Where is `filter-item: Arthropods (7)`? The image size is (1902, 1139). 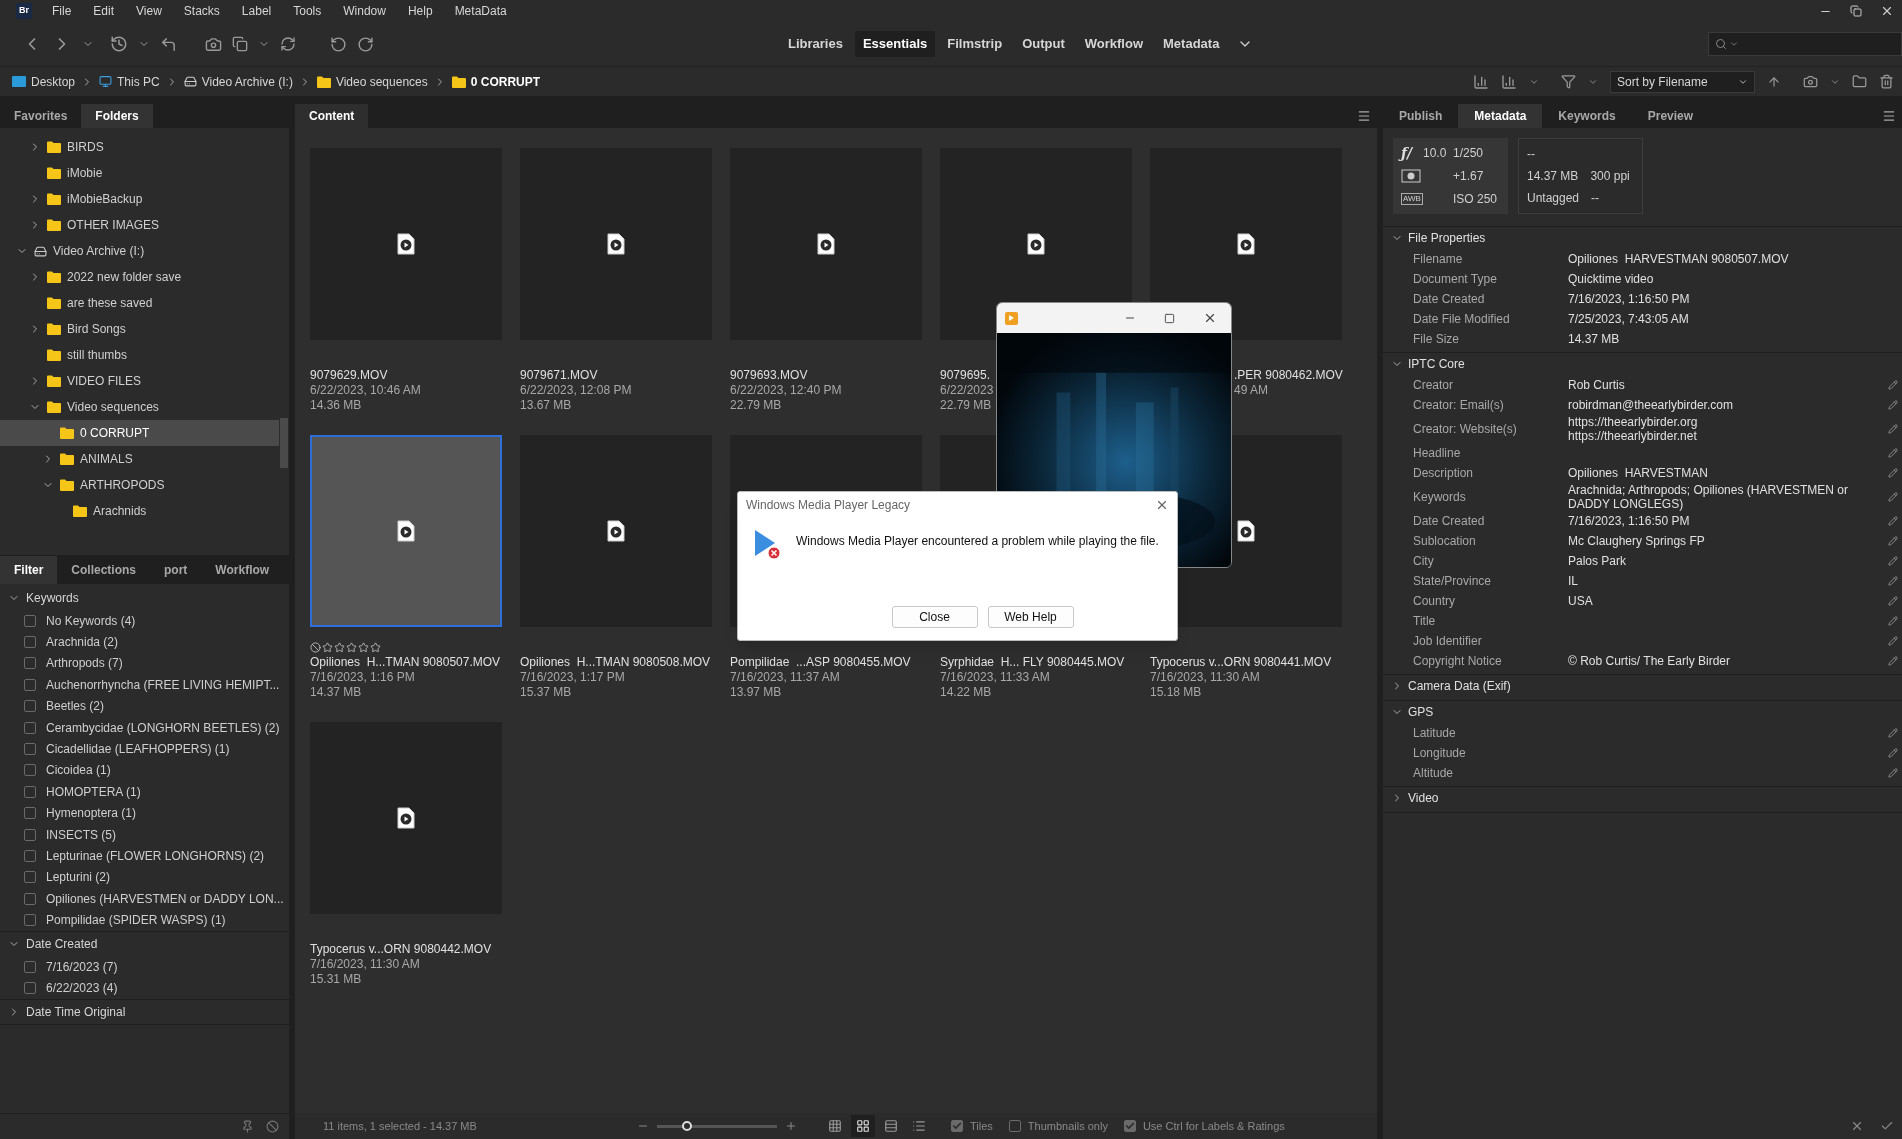
filter-item: Arthropods (7) is located at coordinates (144, 663).